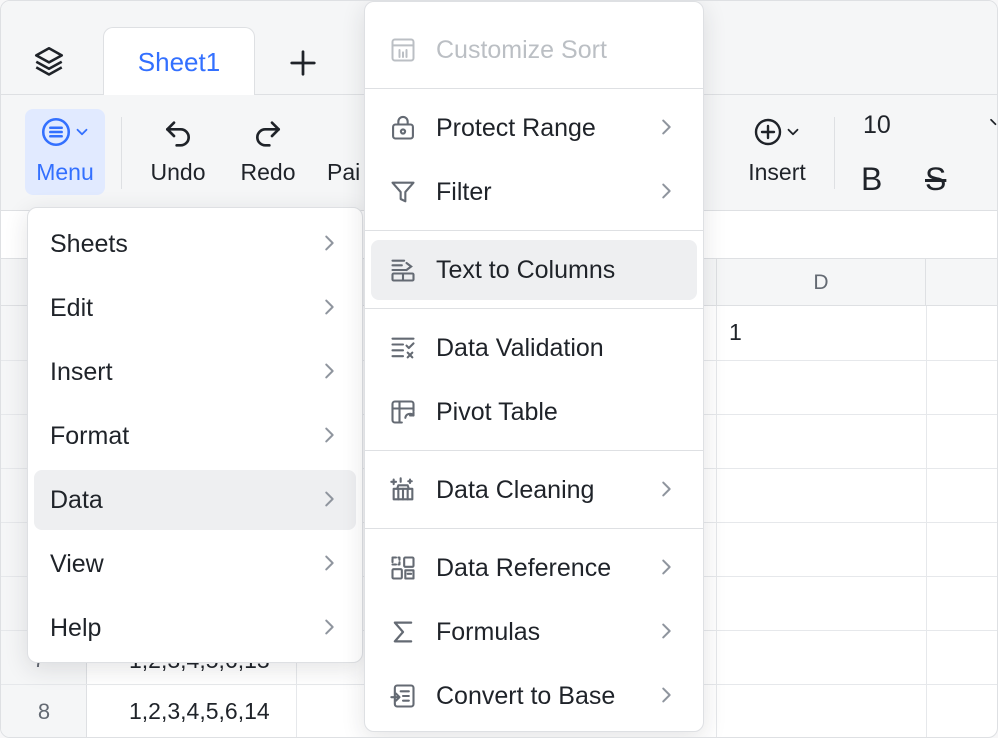 This screenshot has width=998, height=738. I want to click on font-size-select: 10, so click(877, 125).